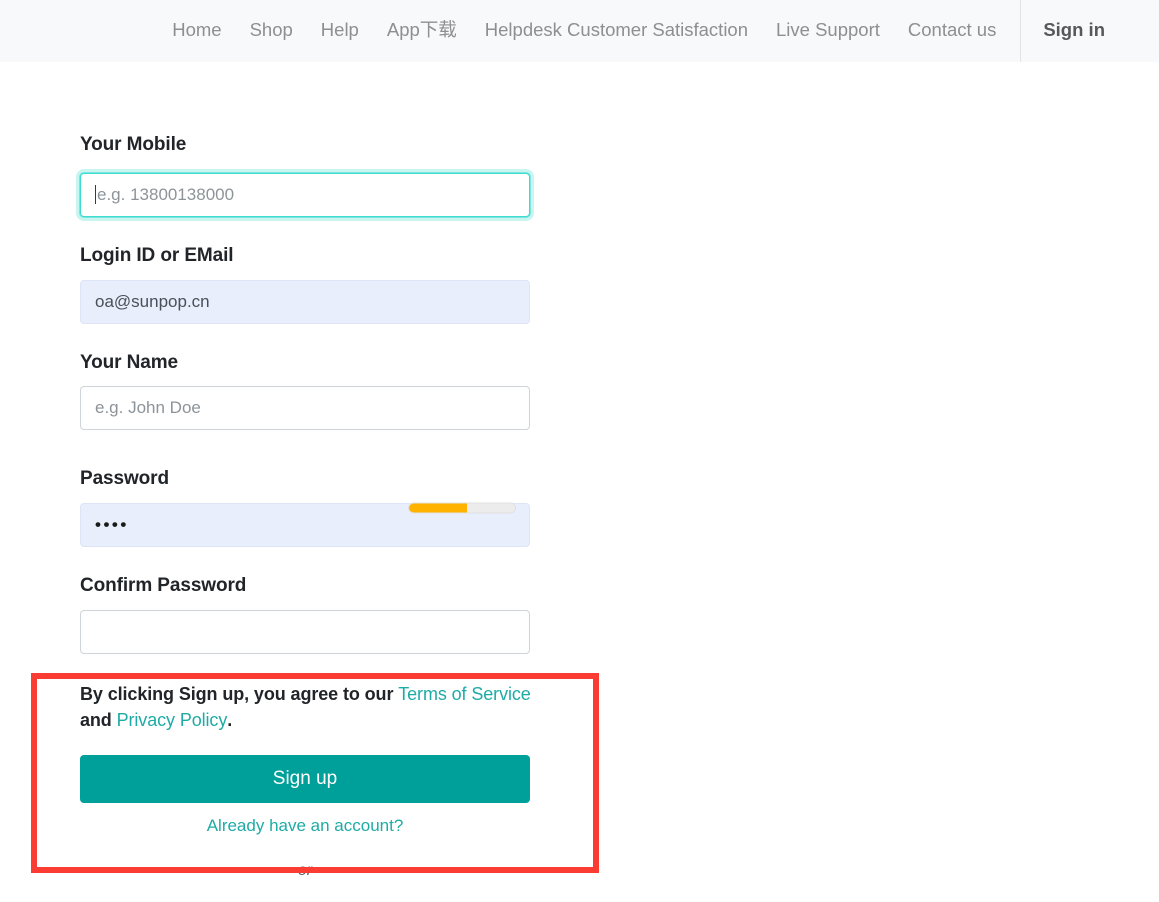  I want to click on password-input-value: ••••, so click(112, 525).